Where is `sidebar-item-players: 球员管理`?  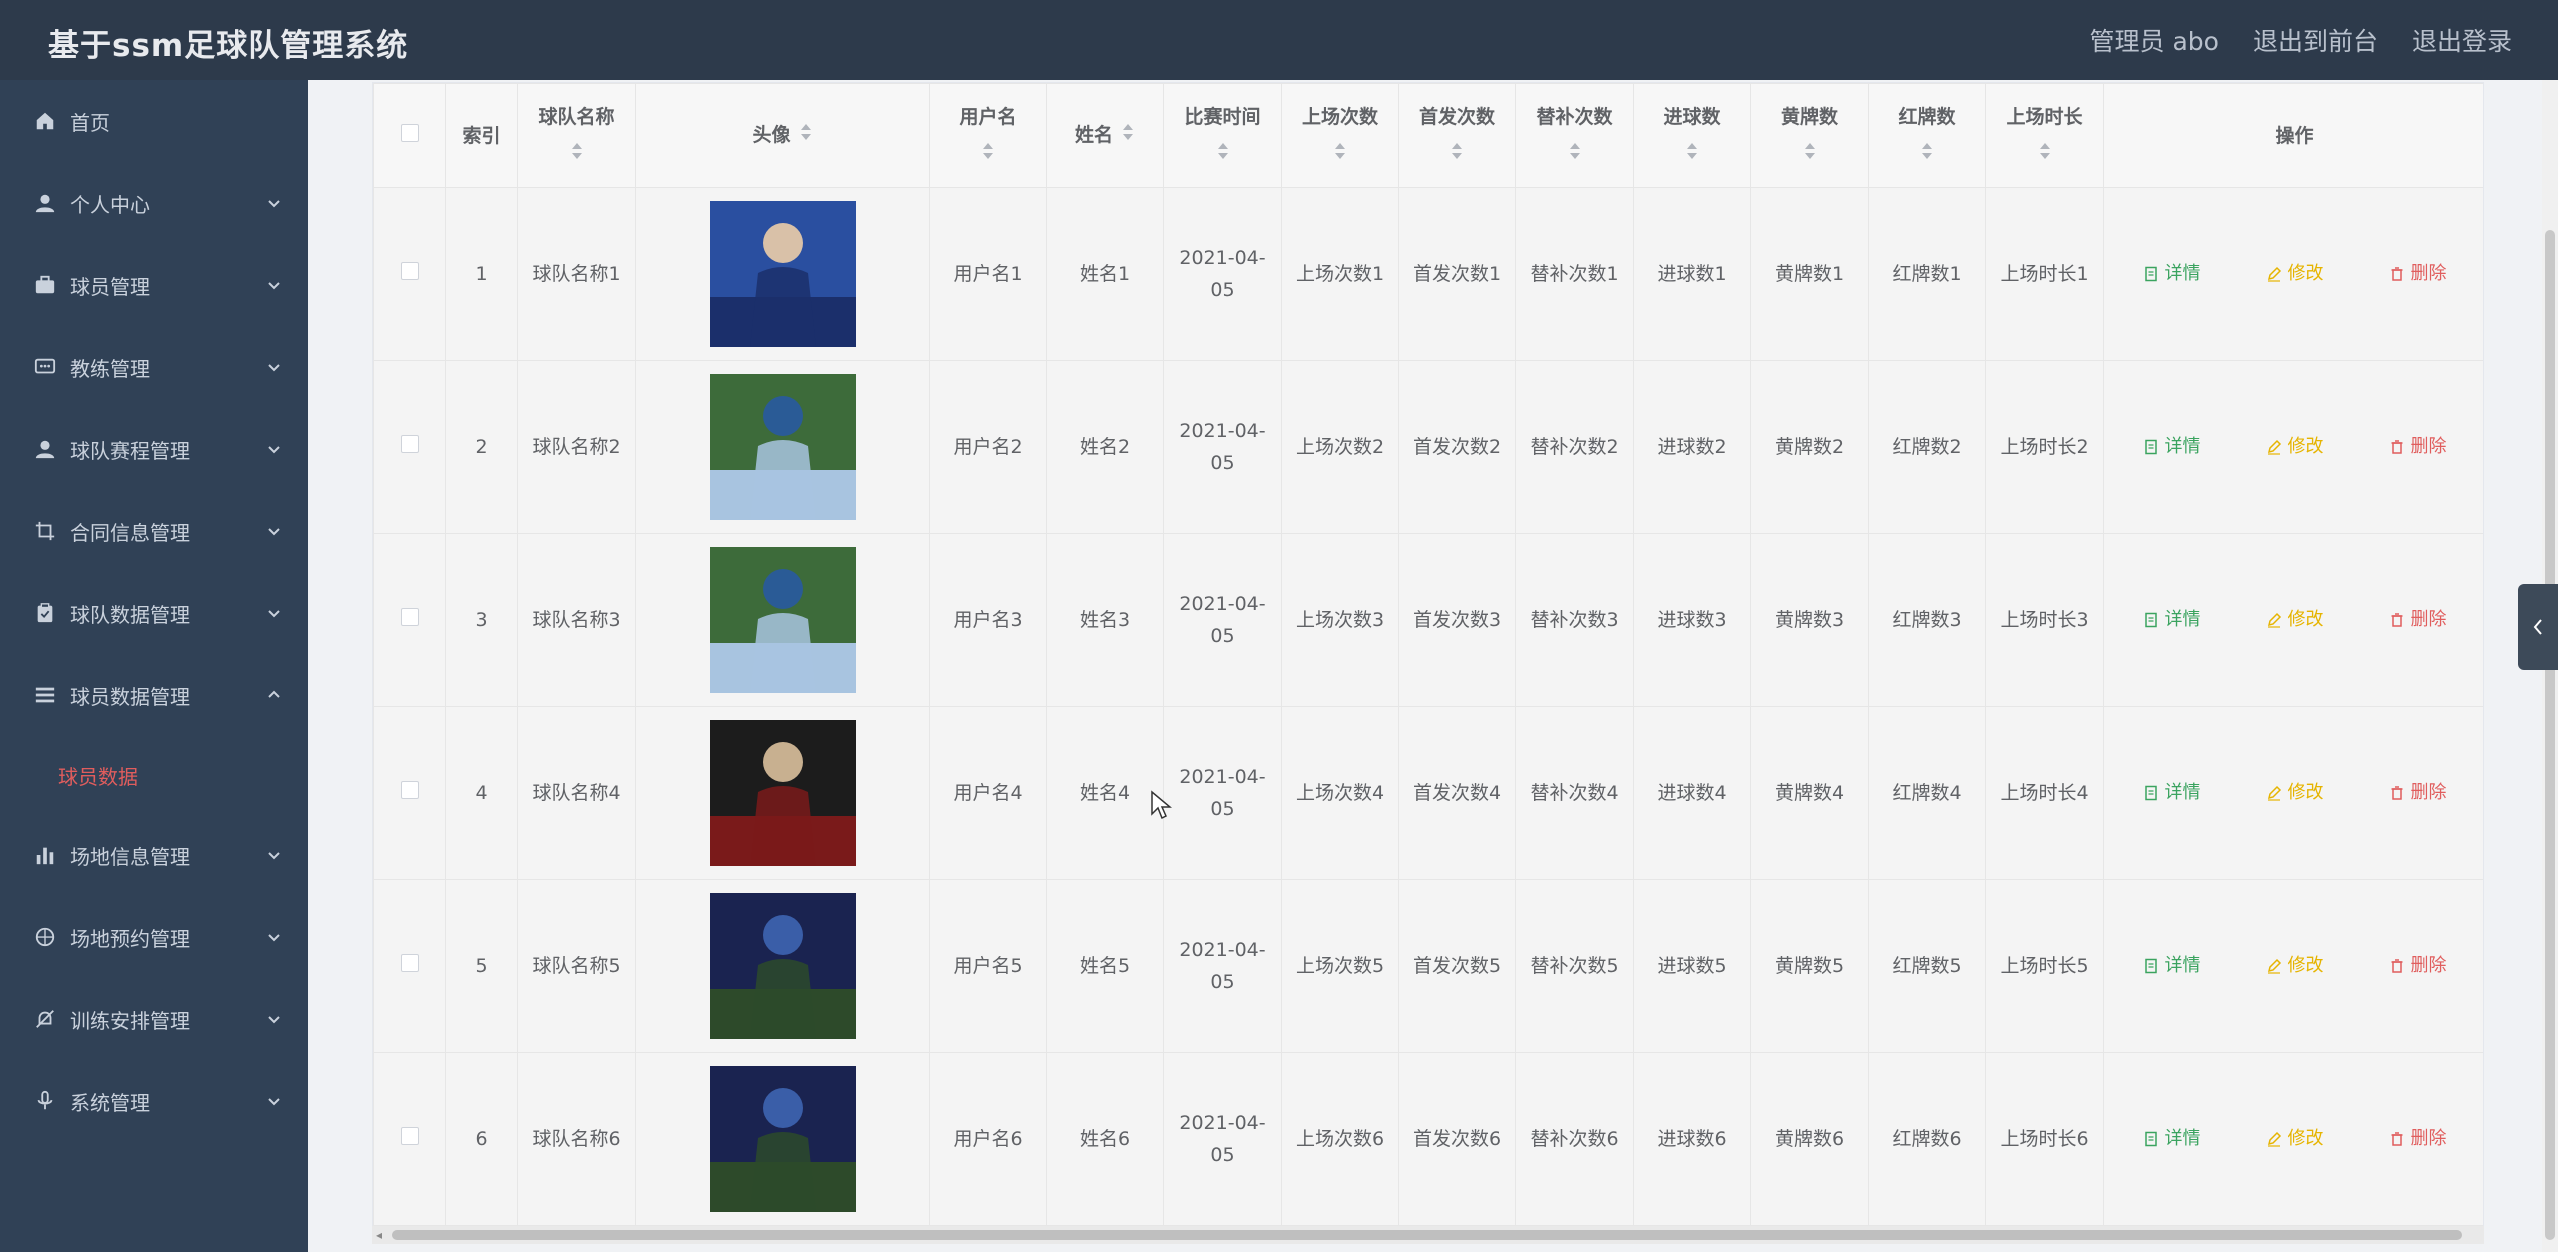
sidebar-item-players: 球员管理 is located at coordinates (154, 285).